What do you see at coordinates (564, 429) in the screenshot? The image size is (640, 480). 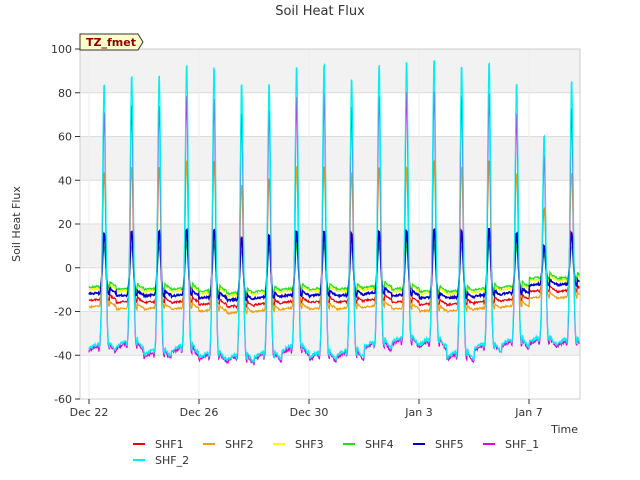 I see `x-axis-label: Time` at bounding box center [564, 429].